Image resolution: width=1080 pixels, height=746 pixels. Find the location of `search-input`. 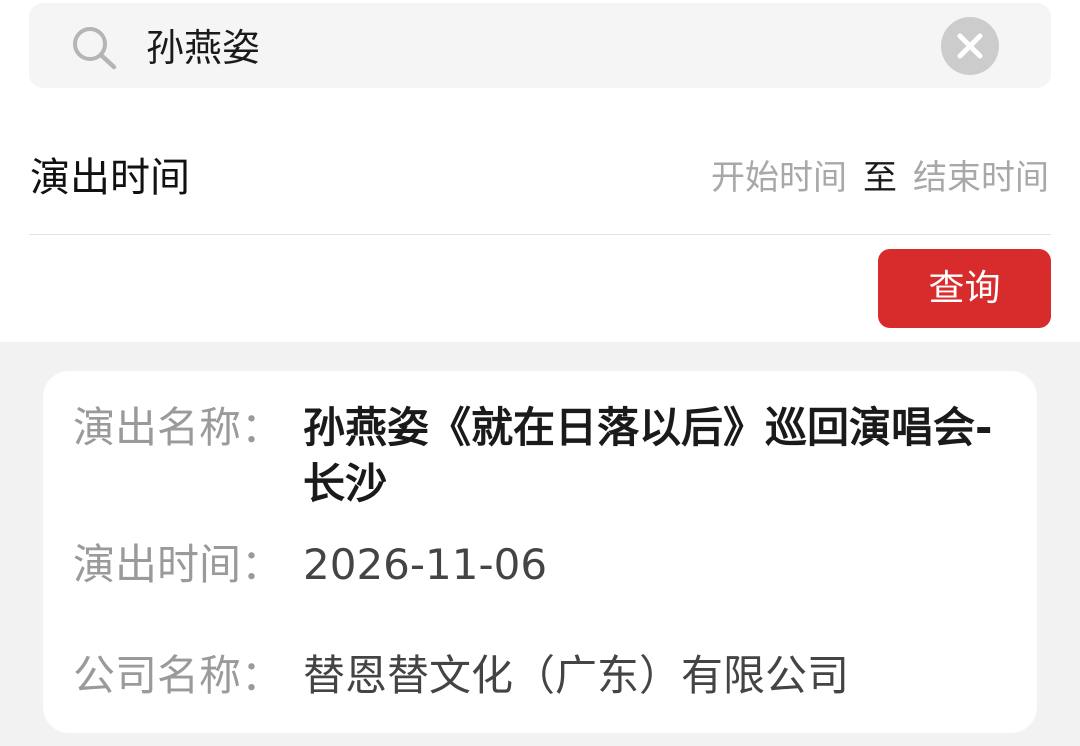

search-input is located at coordinates (526, 44).